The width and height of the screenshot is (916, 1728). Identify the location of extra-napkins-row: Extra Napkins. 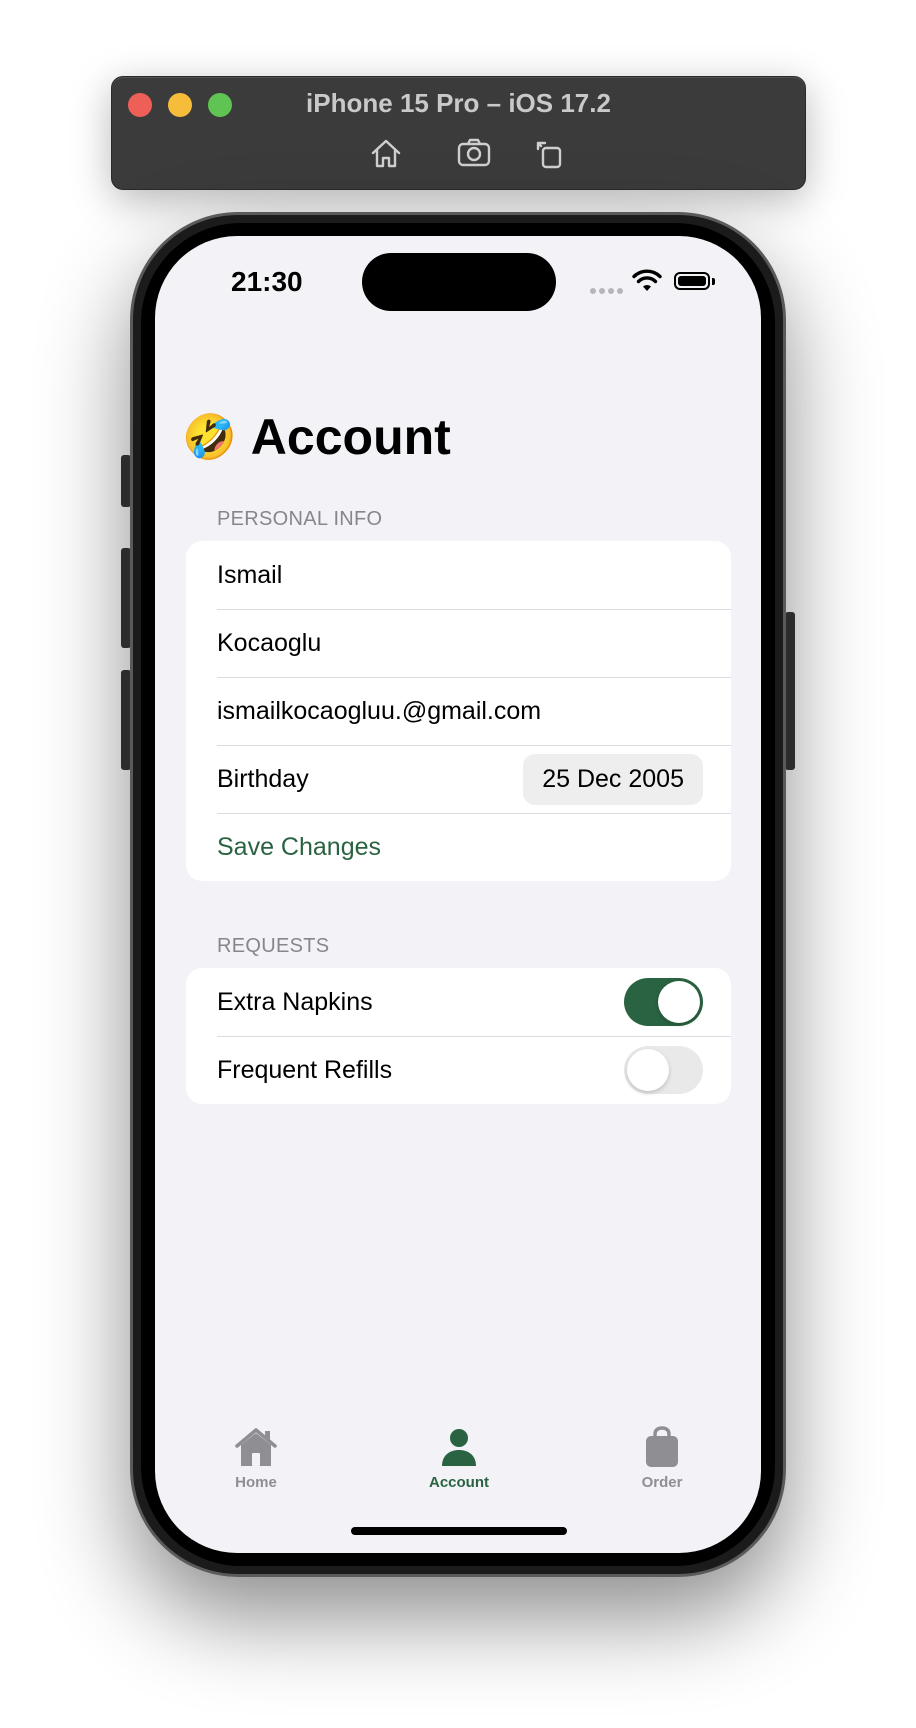
(458, 1002).